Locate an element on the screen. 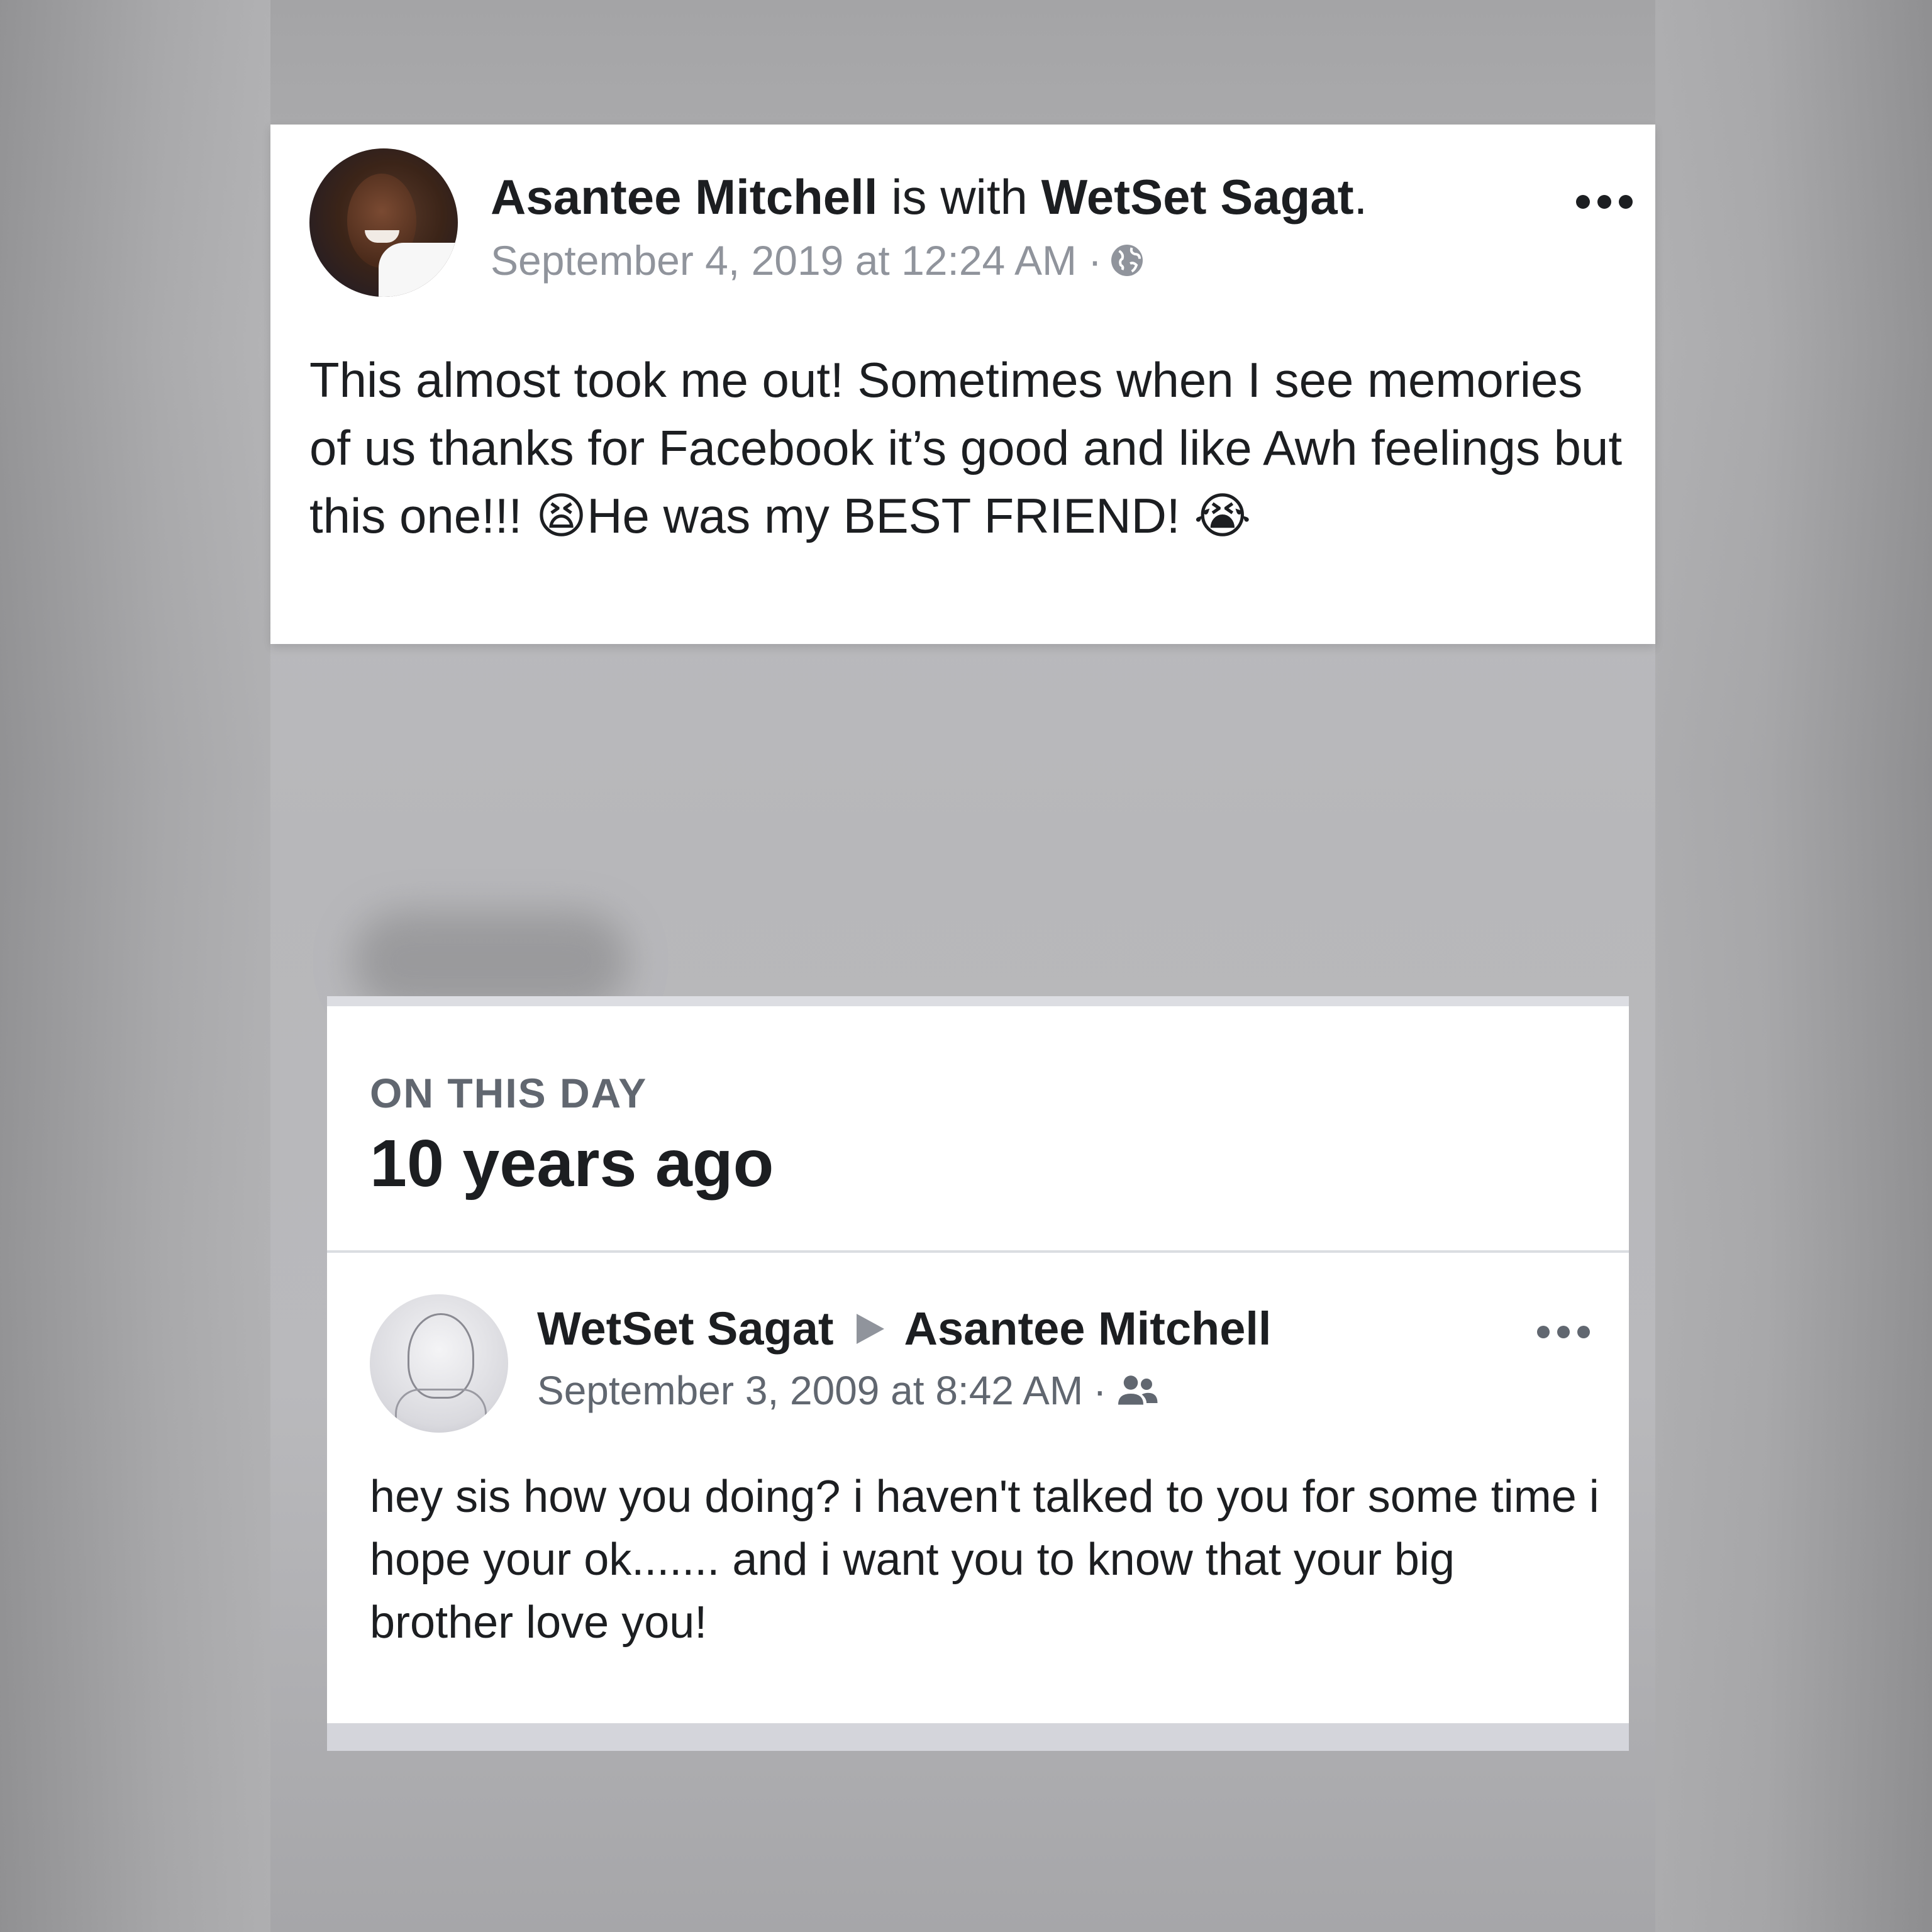  memory-from-name: WetSet Sagat is located at coordinates (685, 1328).